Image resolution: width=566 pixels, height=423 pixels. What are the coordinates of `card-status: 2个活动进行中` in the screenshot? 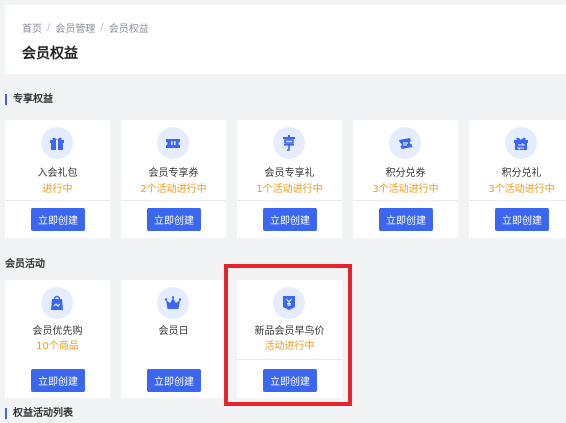 It's located at (173, 189).